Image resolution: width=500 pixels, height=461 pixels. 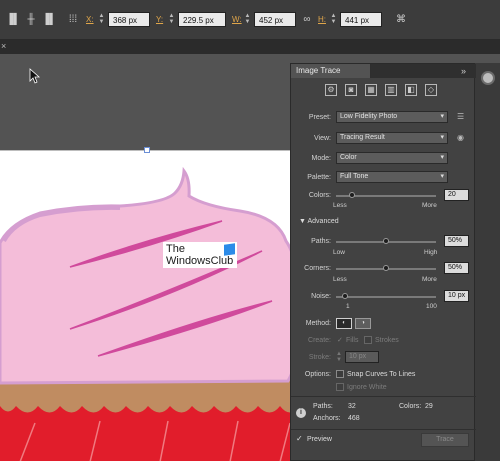 What do you see at coordinates (368, 340) in the screenshot?
I see `strokes-checkbox` at bounding box center [368, 340].